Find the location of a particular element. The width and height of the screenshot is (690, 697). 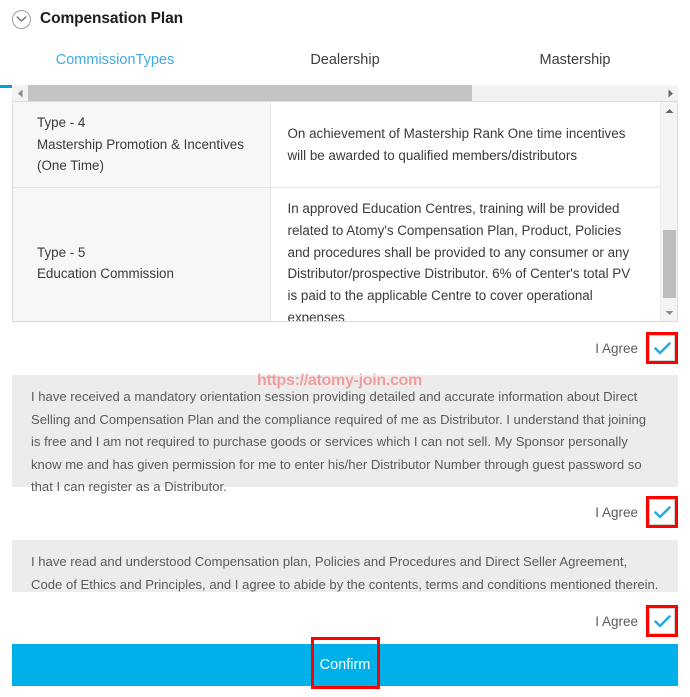

type-line: Mastership Promotion & Incentives is located at coordinates (140, 144).